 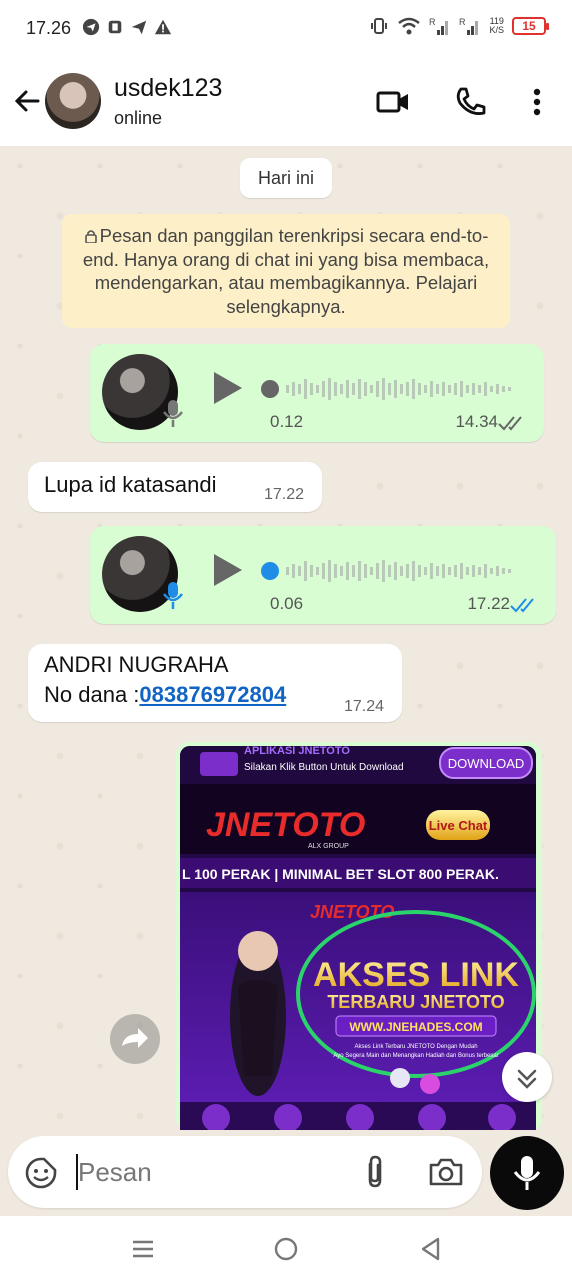 What do you see at coordinates (352, 912) in the screenshot?
I see `svg-text: JNETOTO` at bounding box center [352, 912].